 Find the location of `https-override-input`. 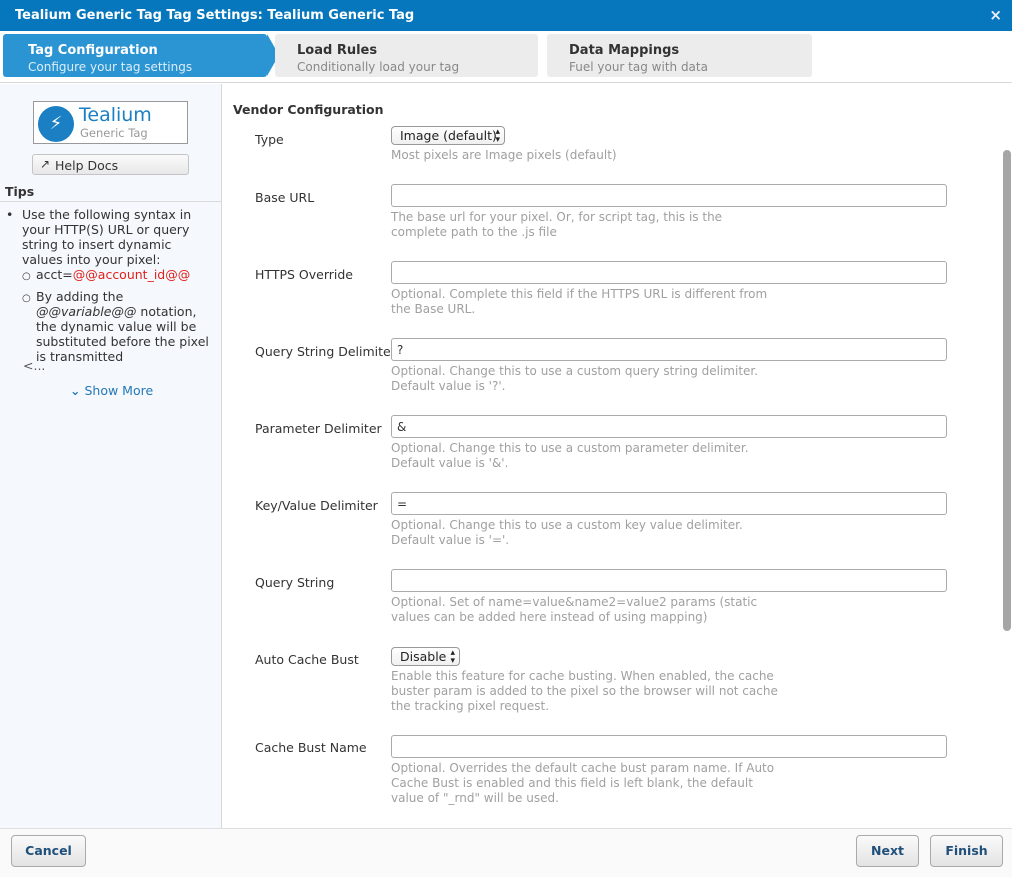

https-override-input is located at coordinates (669, 272).